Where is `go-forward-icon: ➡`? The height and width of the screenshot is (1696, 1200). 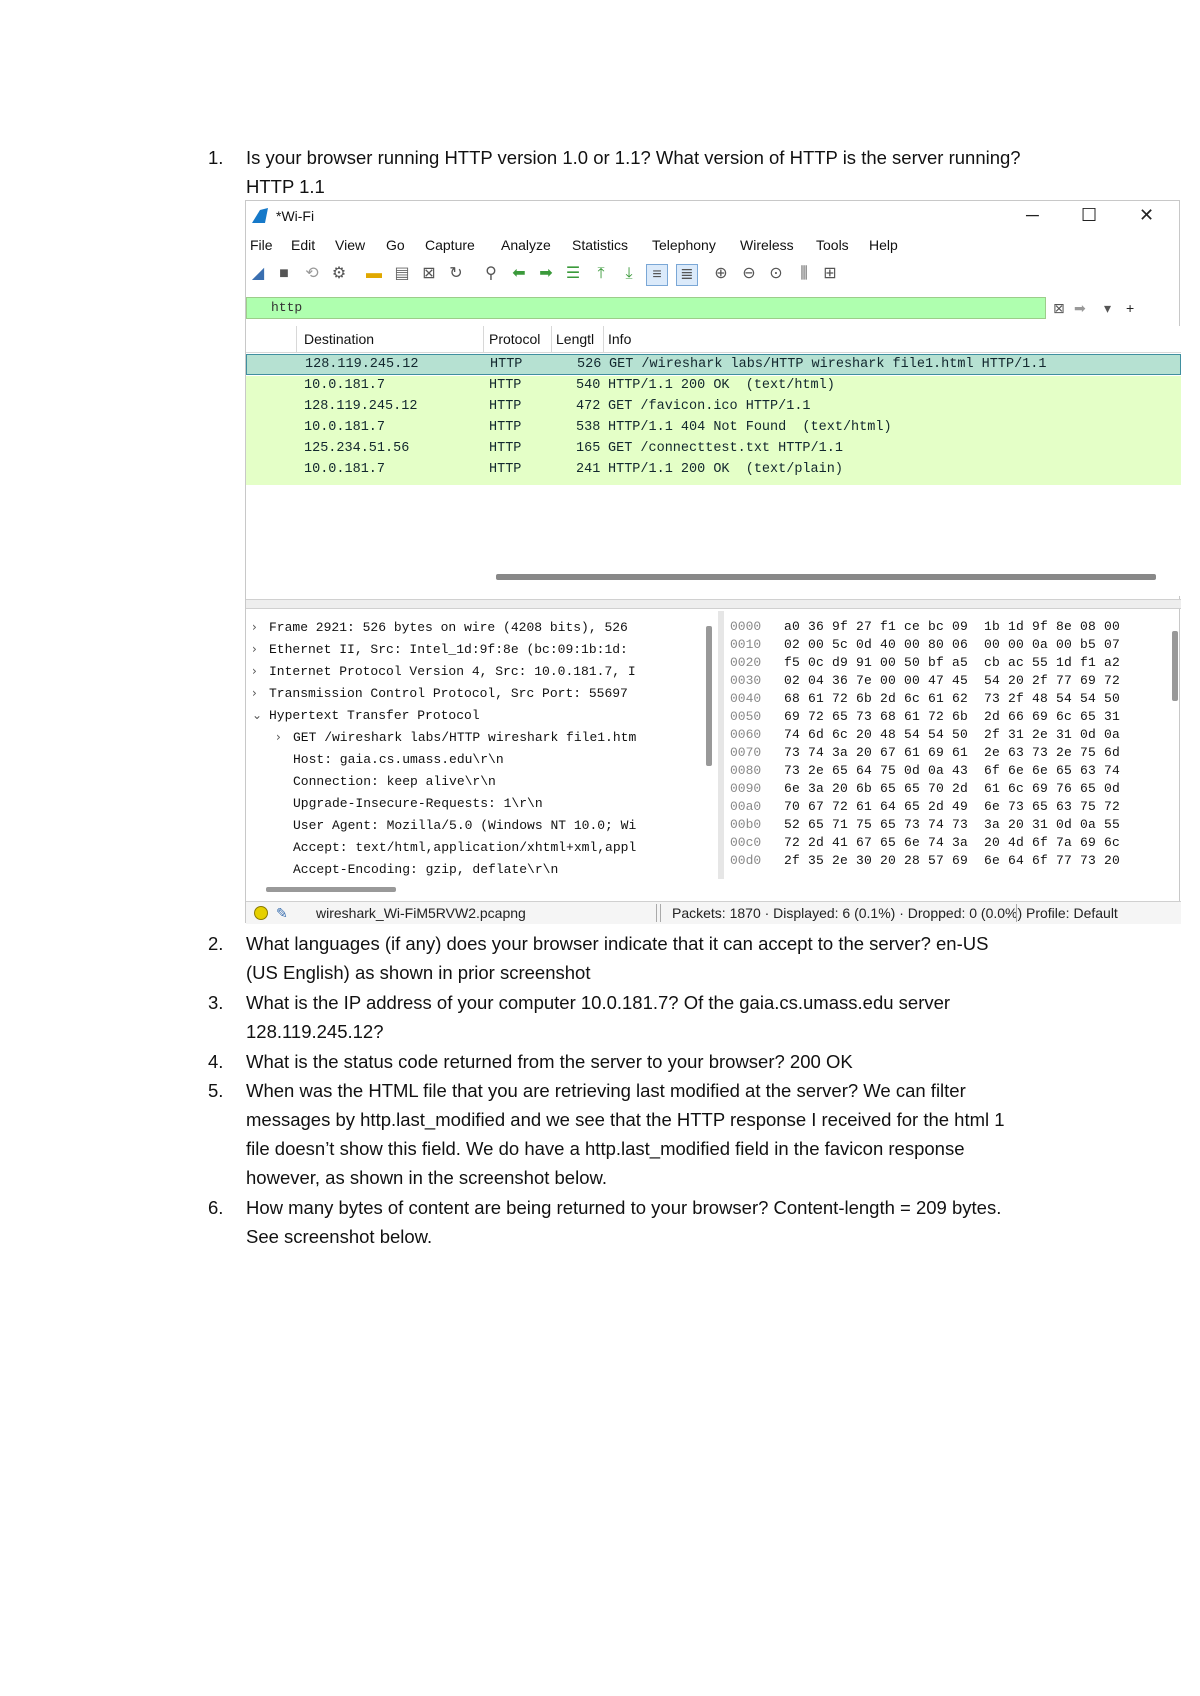
go-forward-icon: ➡ is located at coordinates (546, 274).